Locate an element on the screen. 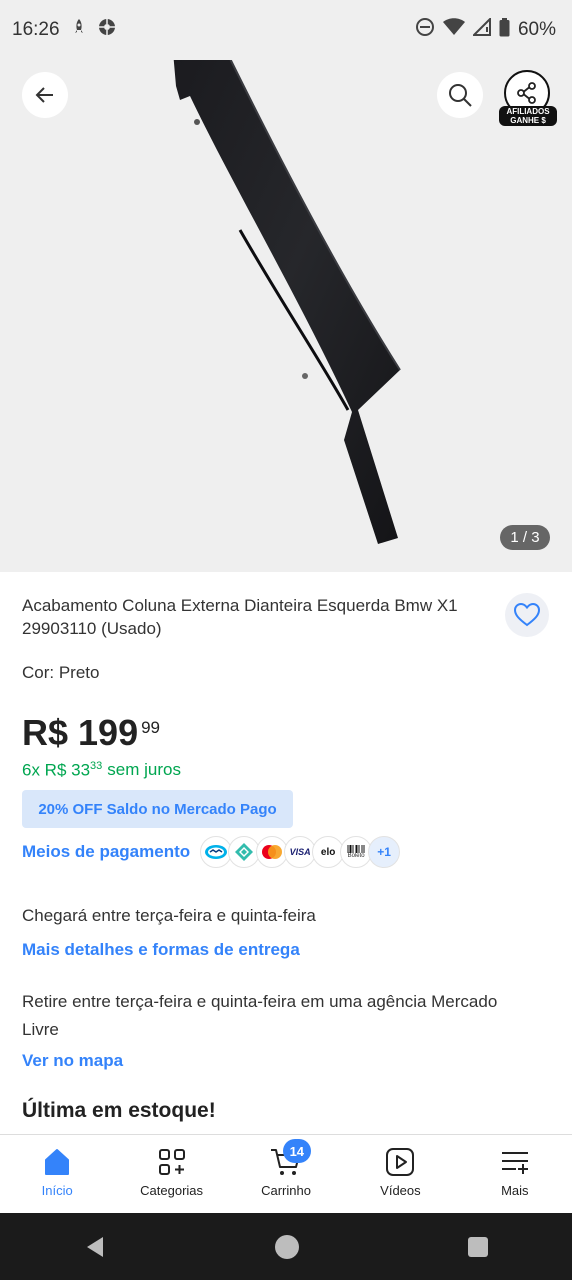 The height and width of the screenshot is (1280, 572). image-counter: 1 / 3 is located at coordinates (525, 537).